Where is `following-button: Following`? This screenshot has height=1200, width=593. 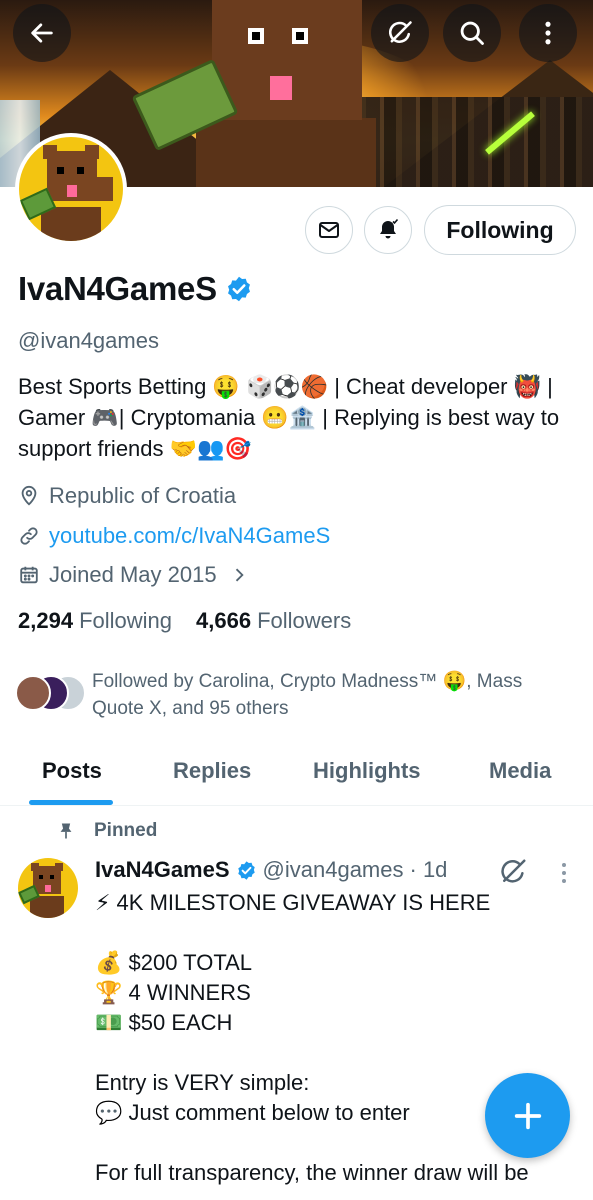
following-button: Following is located at coordinates (500, 230).